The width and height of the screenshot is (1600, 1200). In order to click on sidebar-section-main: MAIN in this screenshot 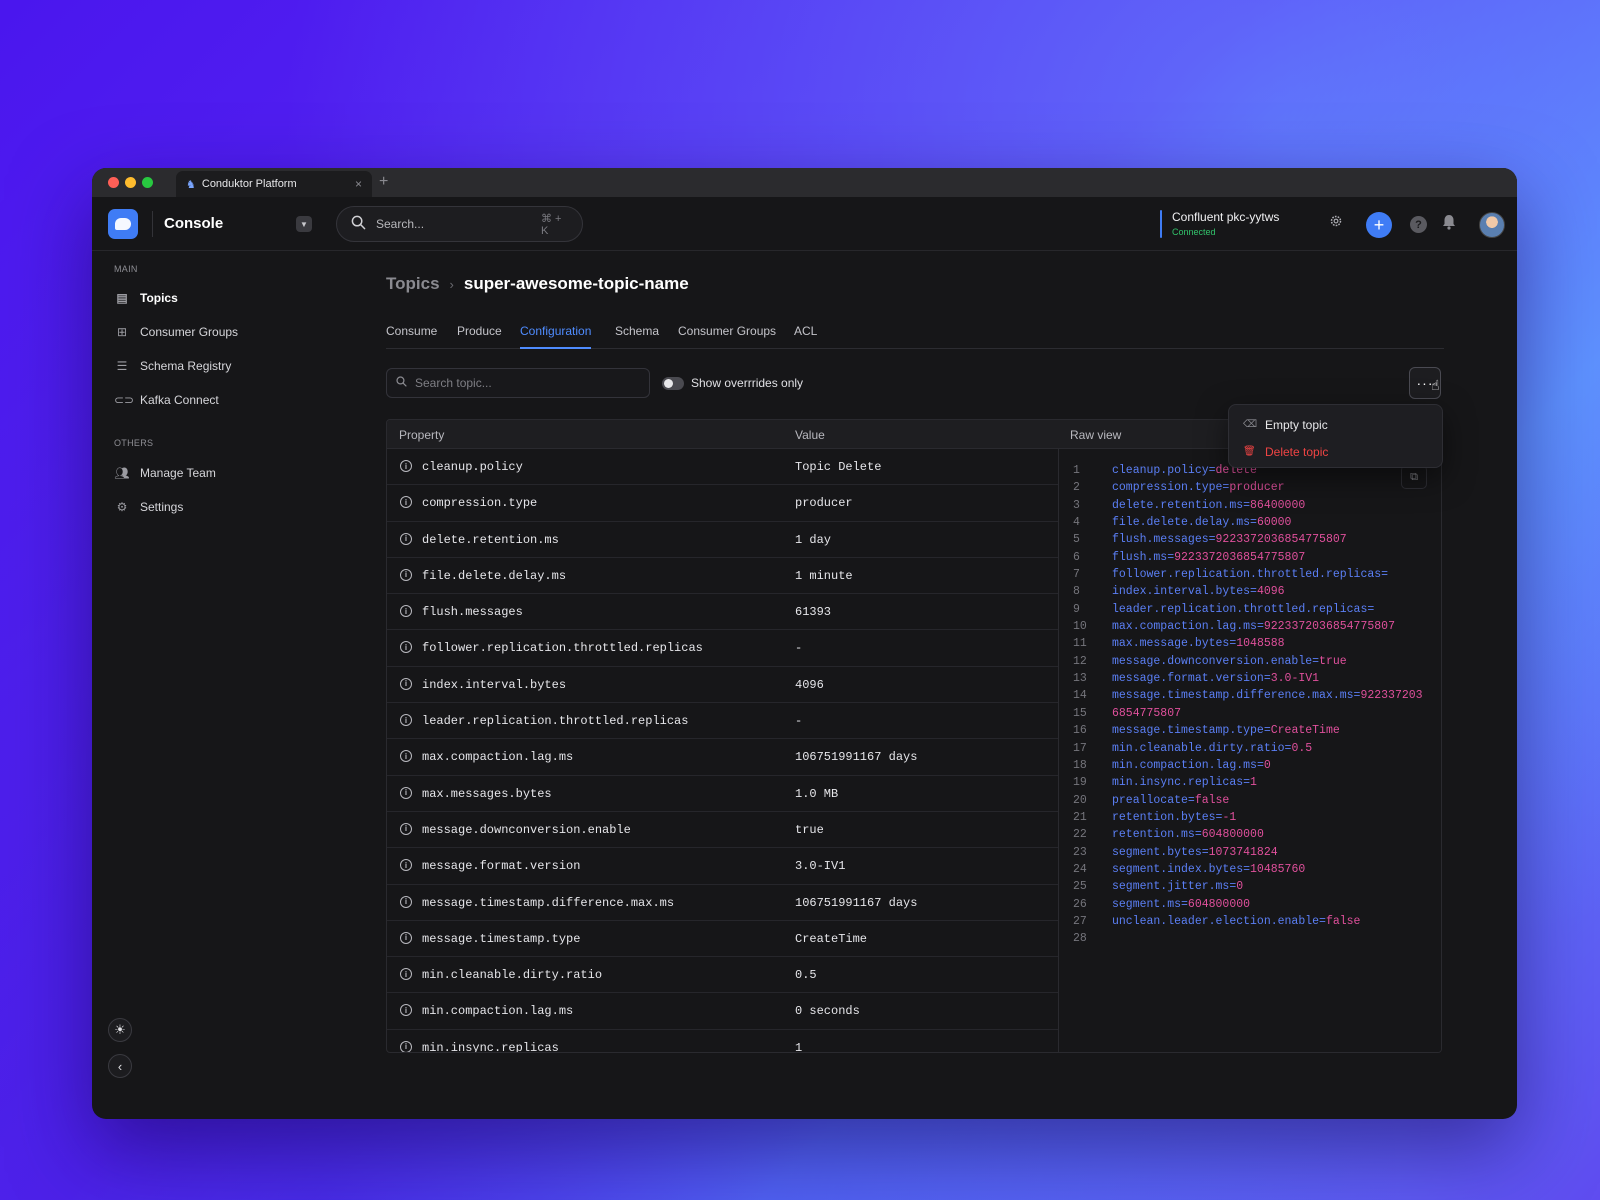, I will do `click(126, 269)`.